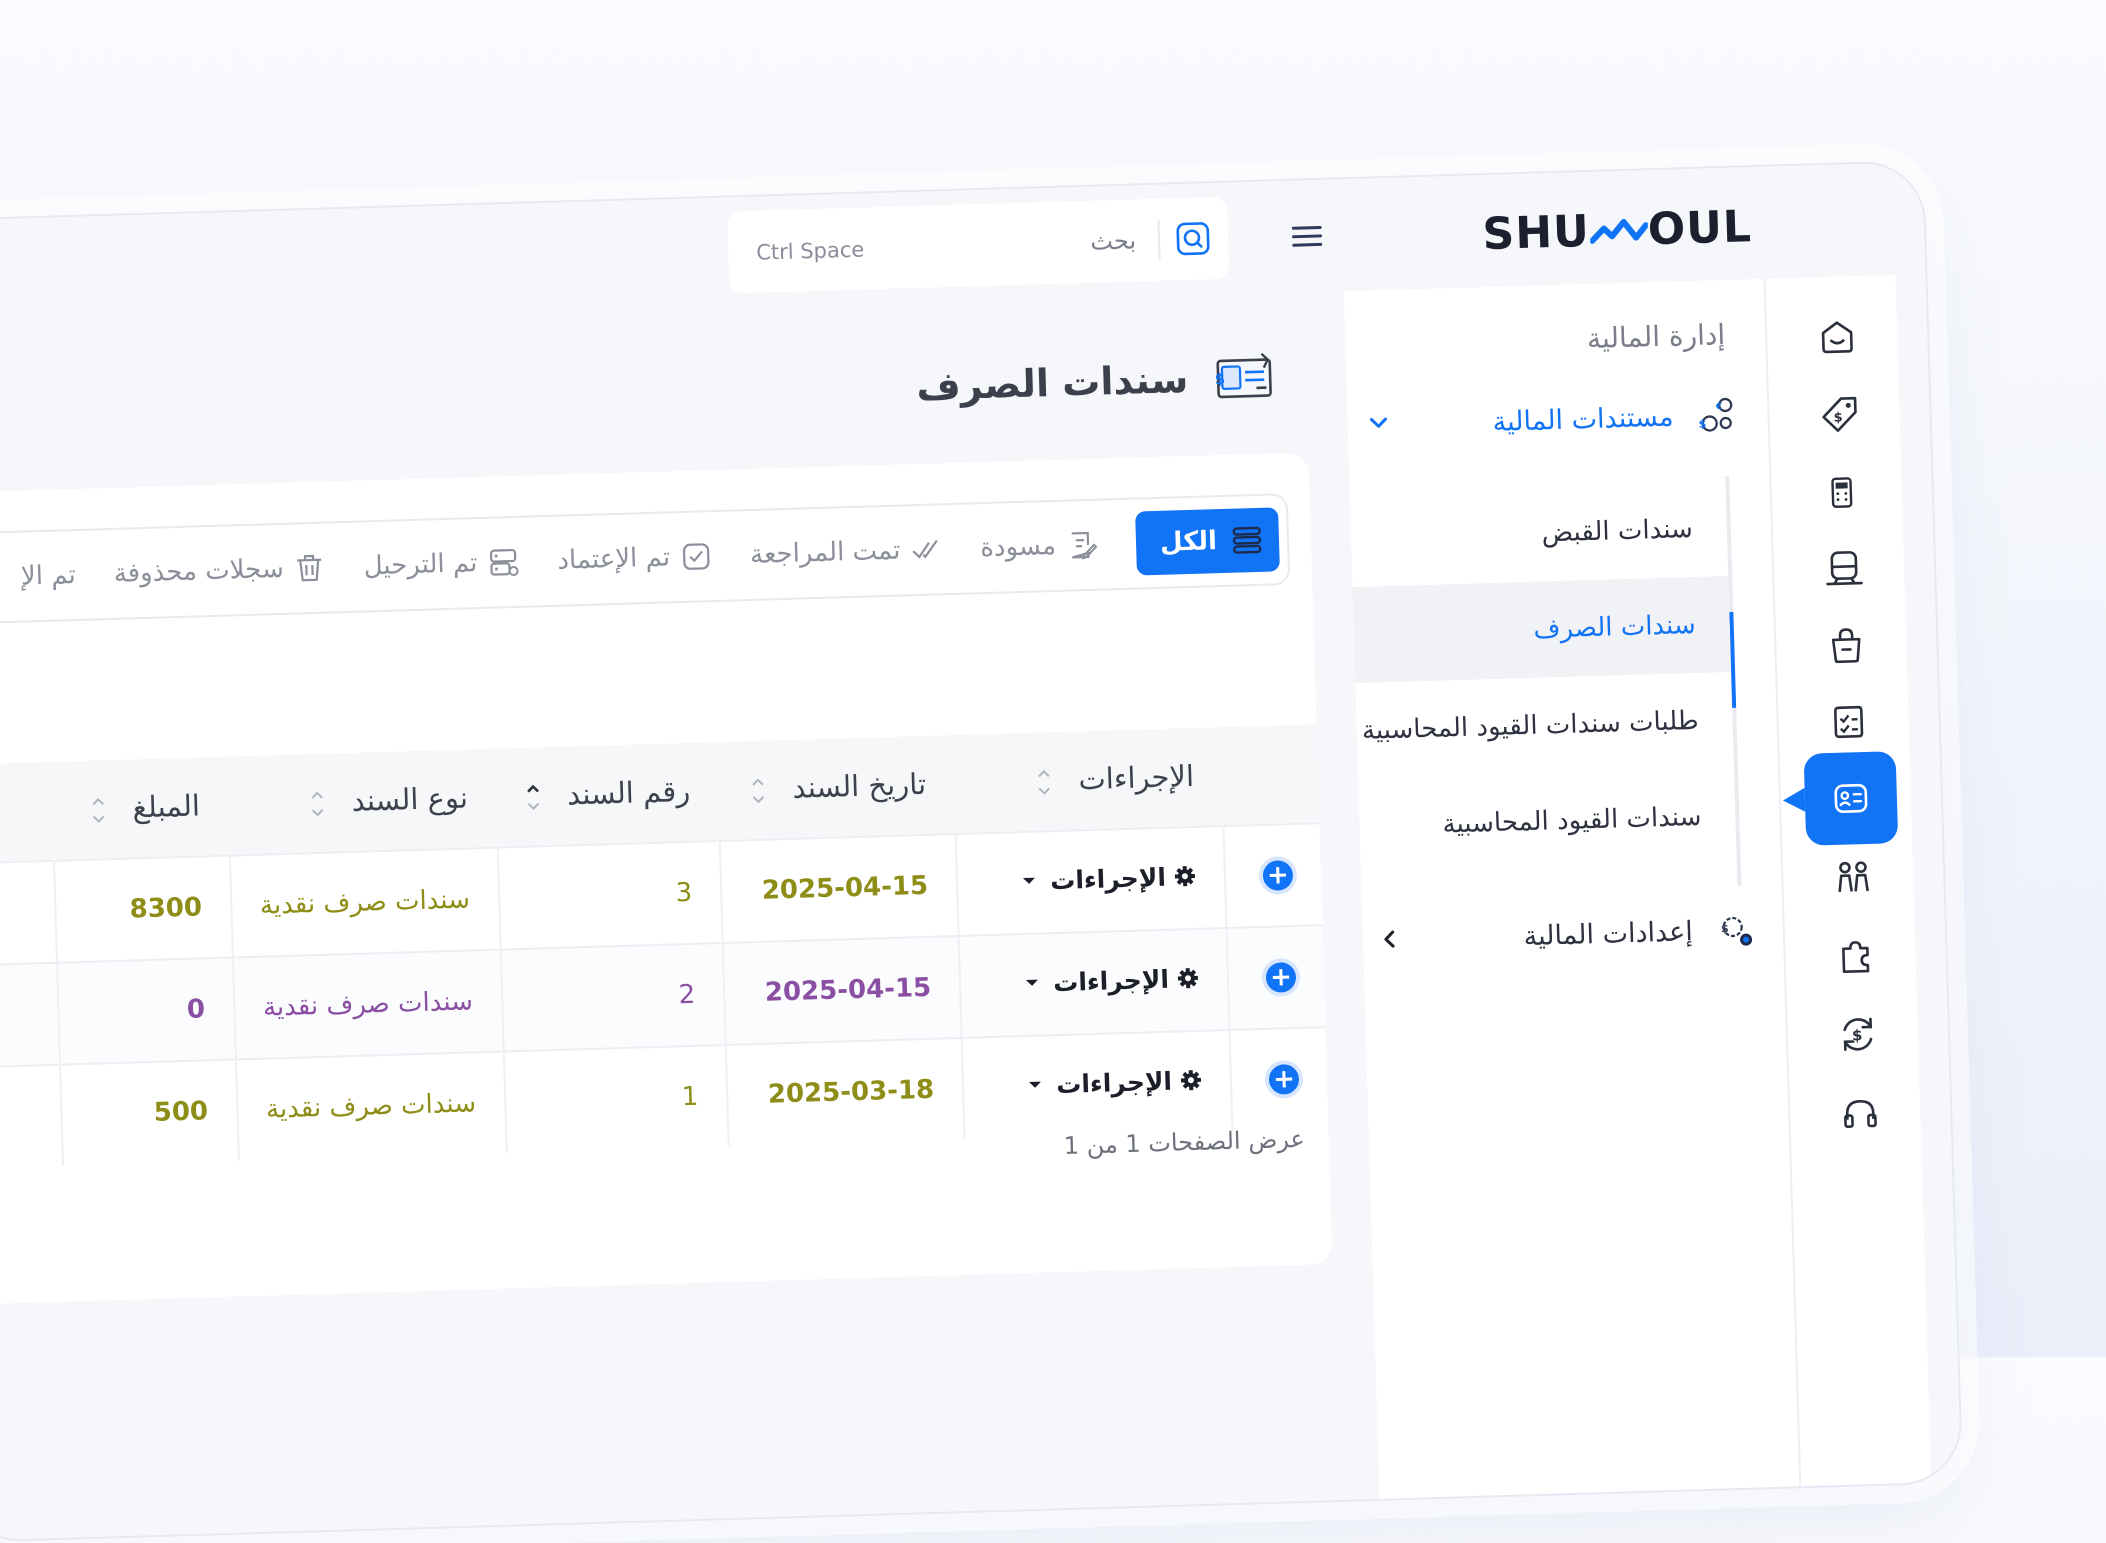 This screenshot has width=2106, height=1543. Describe the element at coordinates (1536, 233) in the screenshot. I see `logo-text-left: SHU` at that location.